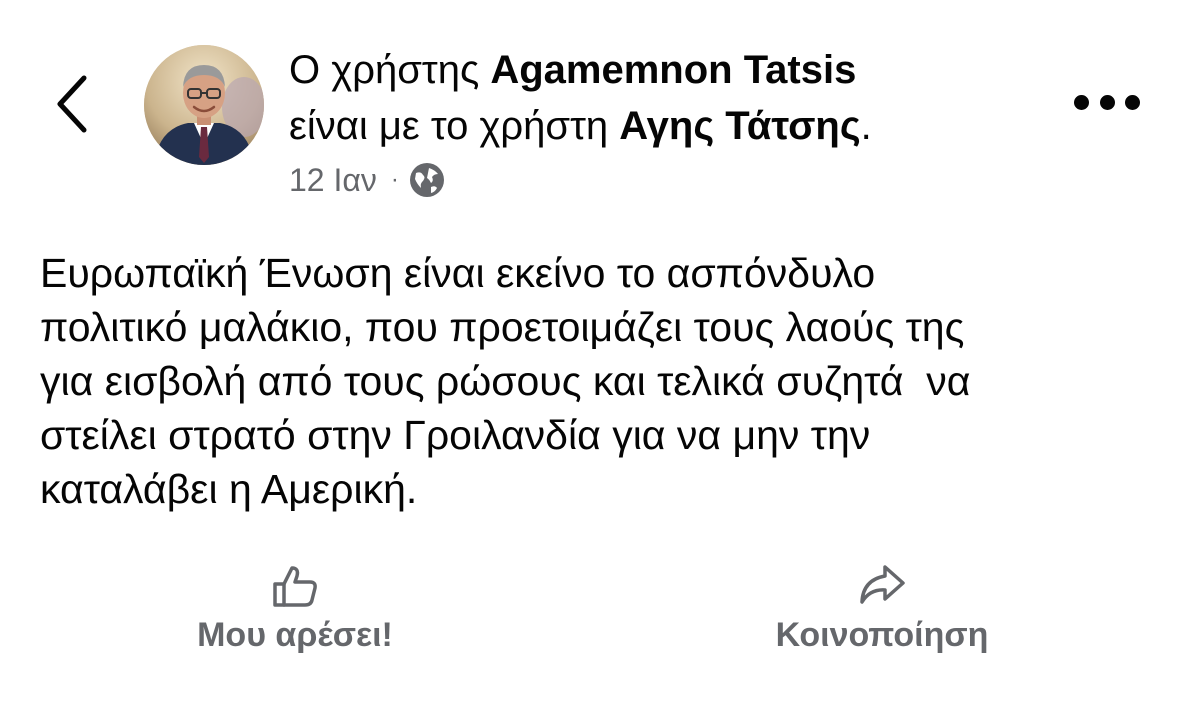 This screenshot has width=1179, height=701. I want to click on header-line-2: είναι με το χρήστη Αγης Τάτσης., so click(580, 126).